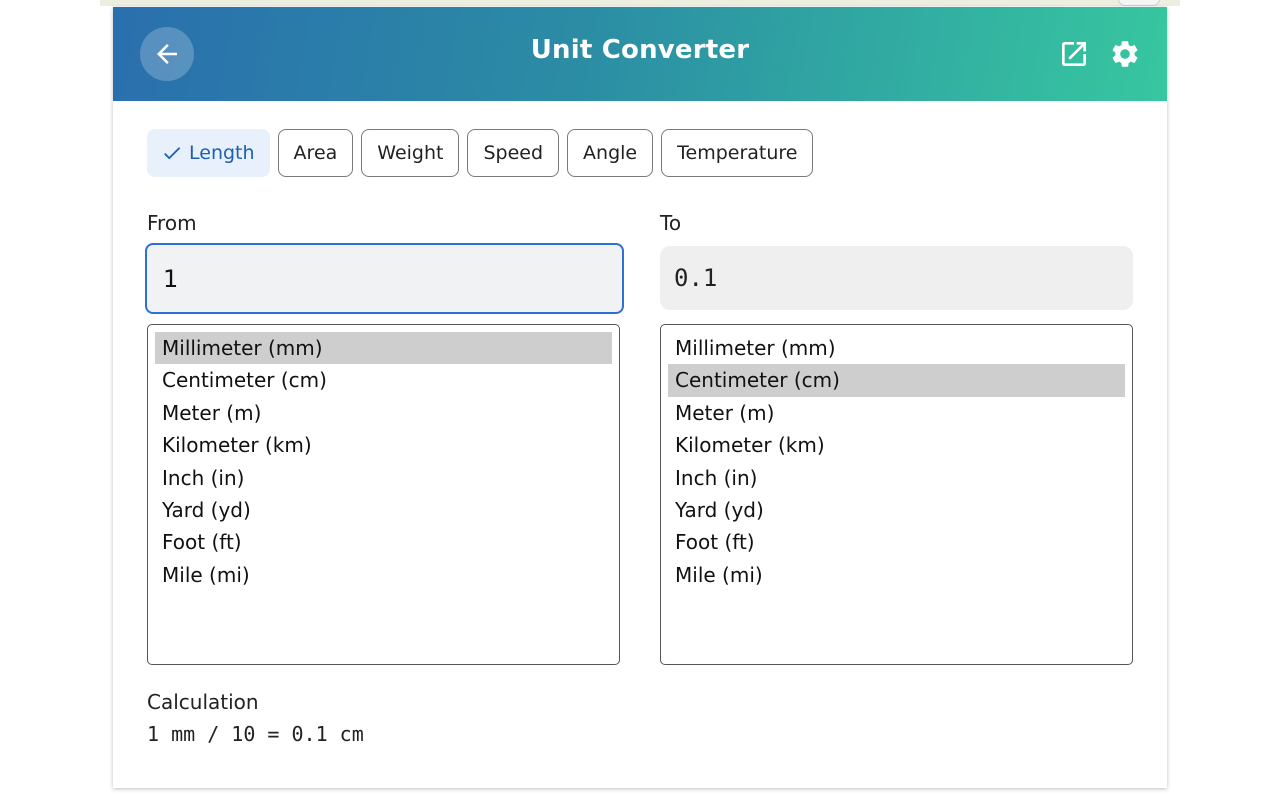 This screenshot has height=800, width=1280. I want to click on chip-speed: Speed, so click(513, 153).